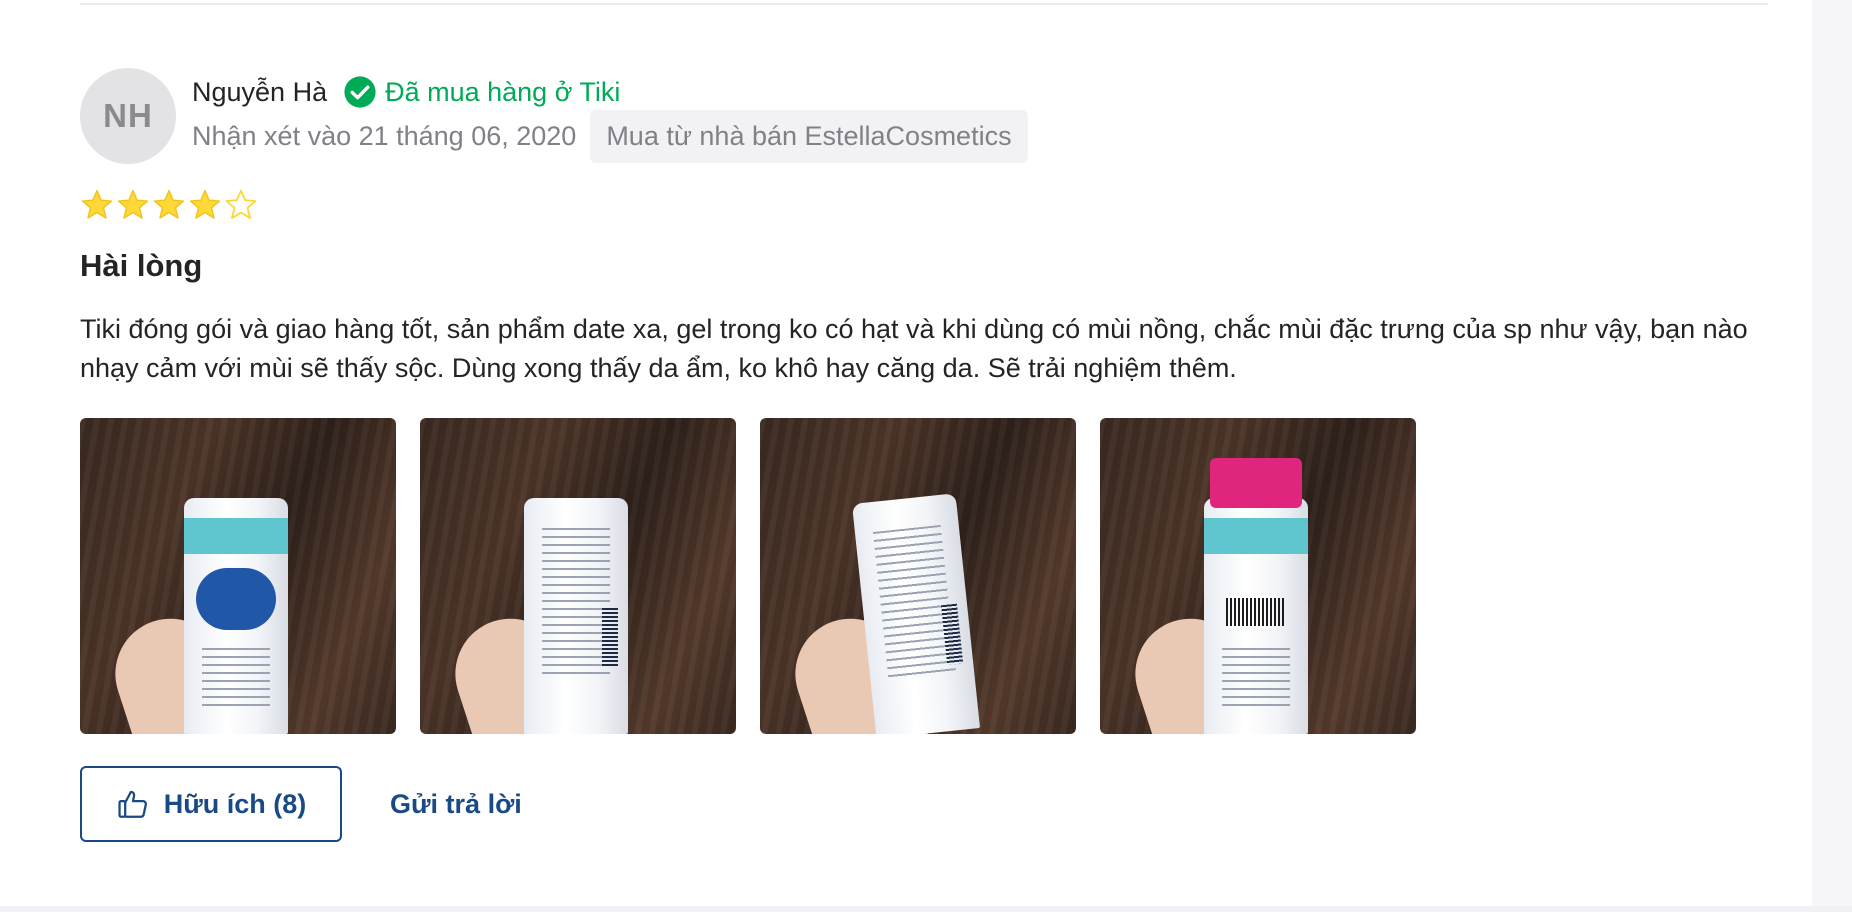 The height and width of the screenshot is (912, 1852). Describe the element at coordinates (132, 804) in the screenshot. I see `thumbs-up-icon` at that location.